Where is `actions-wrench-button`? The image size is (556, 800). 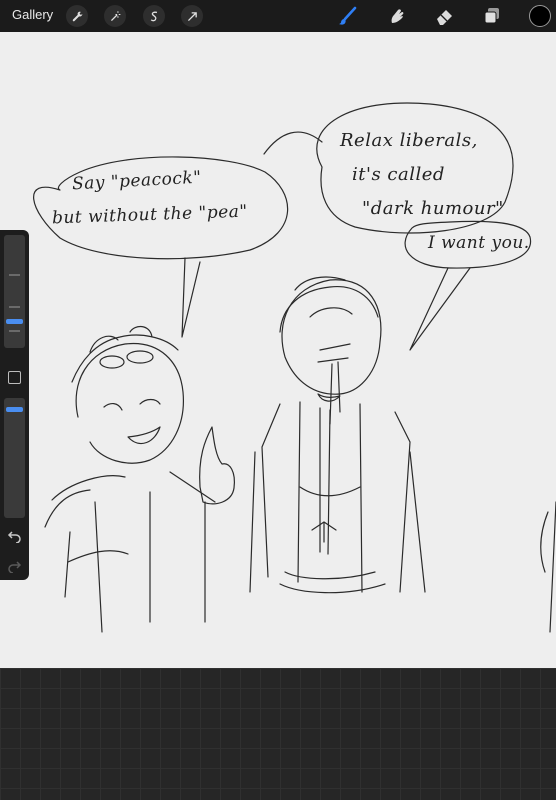
actions-wrench-button is located at coordinates (77, 16).